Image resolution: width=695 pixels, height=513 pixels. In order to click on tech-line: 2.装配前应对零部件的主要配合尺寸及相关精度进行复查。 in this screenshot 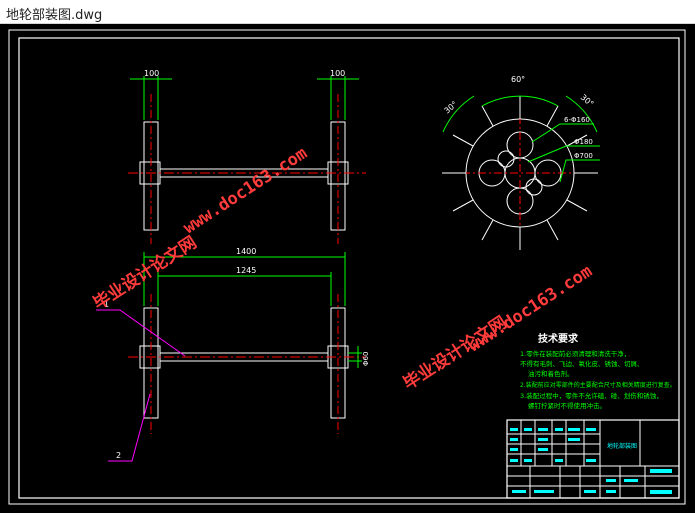, I will do `click(598, 385)`.